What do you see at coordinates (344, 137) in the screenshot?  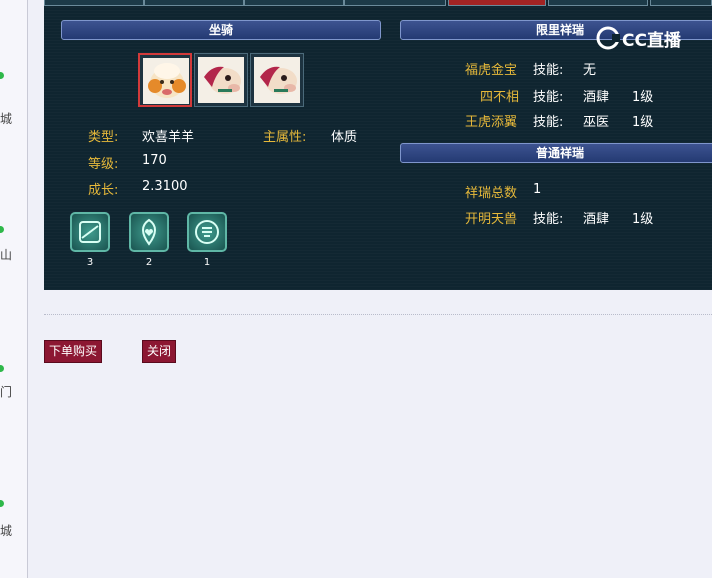 I see `main-attr-value: 体质` at bounding box center [344, 137].